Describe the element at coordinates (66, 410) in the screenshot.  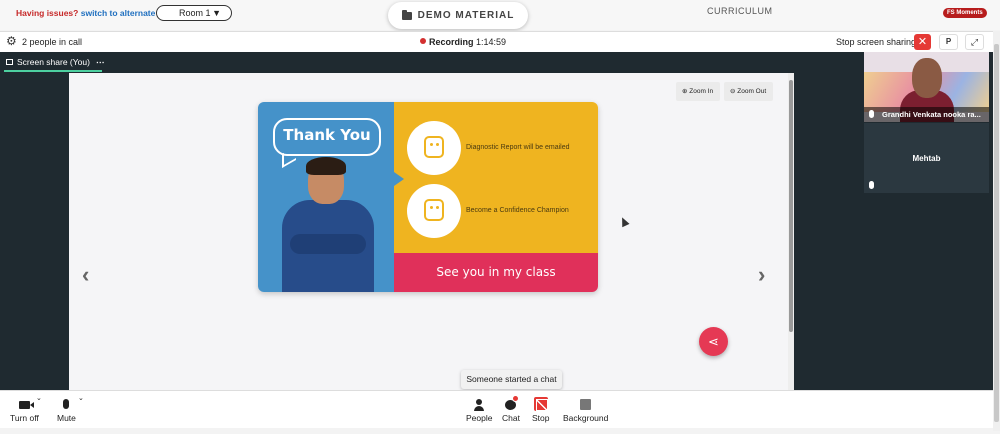
I see `mute-button: Mute` at that location.